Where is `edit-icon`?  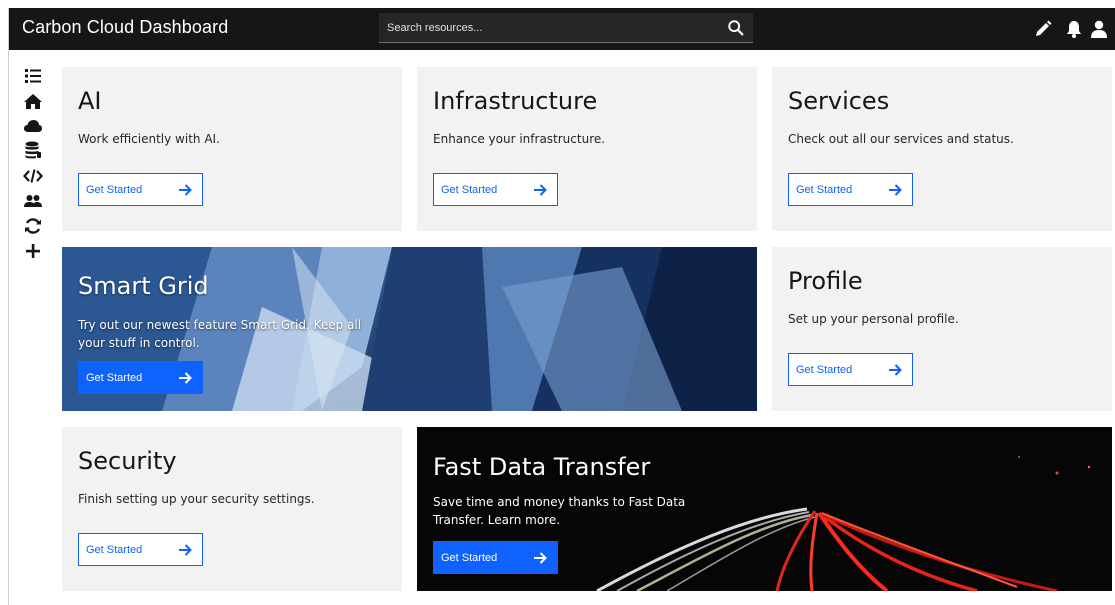 edit-icon is located at coordinates (1043, 29).